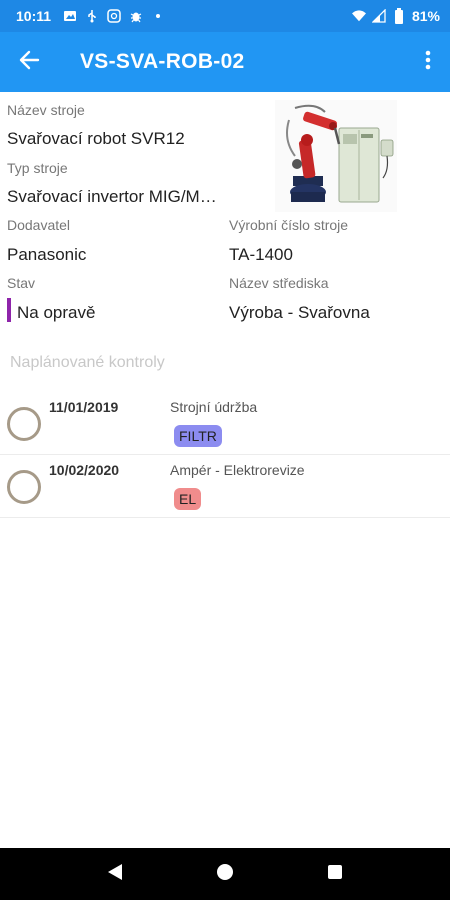 This screenshot has width=450, height=900. What do you see at coordinates (237, 470) in the screenshot?
I see `inspection-type: Ampér - Elektrorevize` at bounding box center [237, 470].